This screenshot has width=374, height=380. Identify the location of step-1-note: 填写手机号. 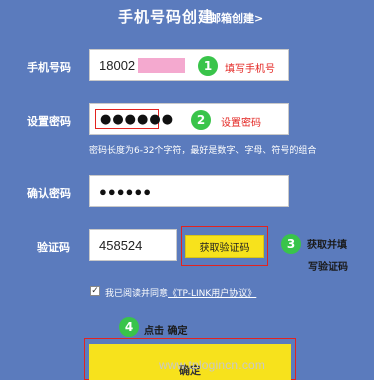
(250, 69).